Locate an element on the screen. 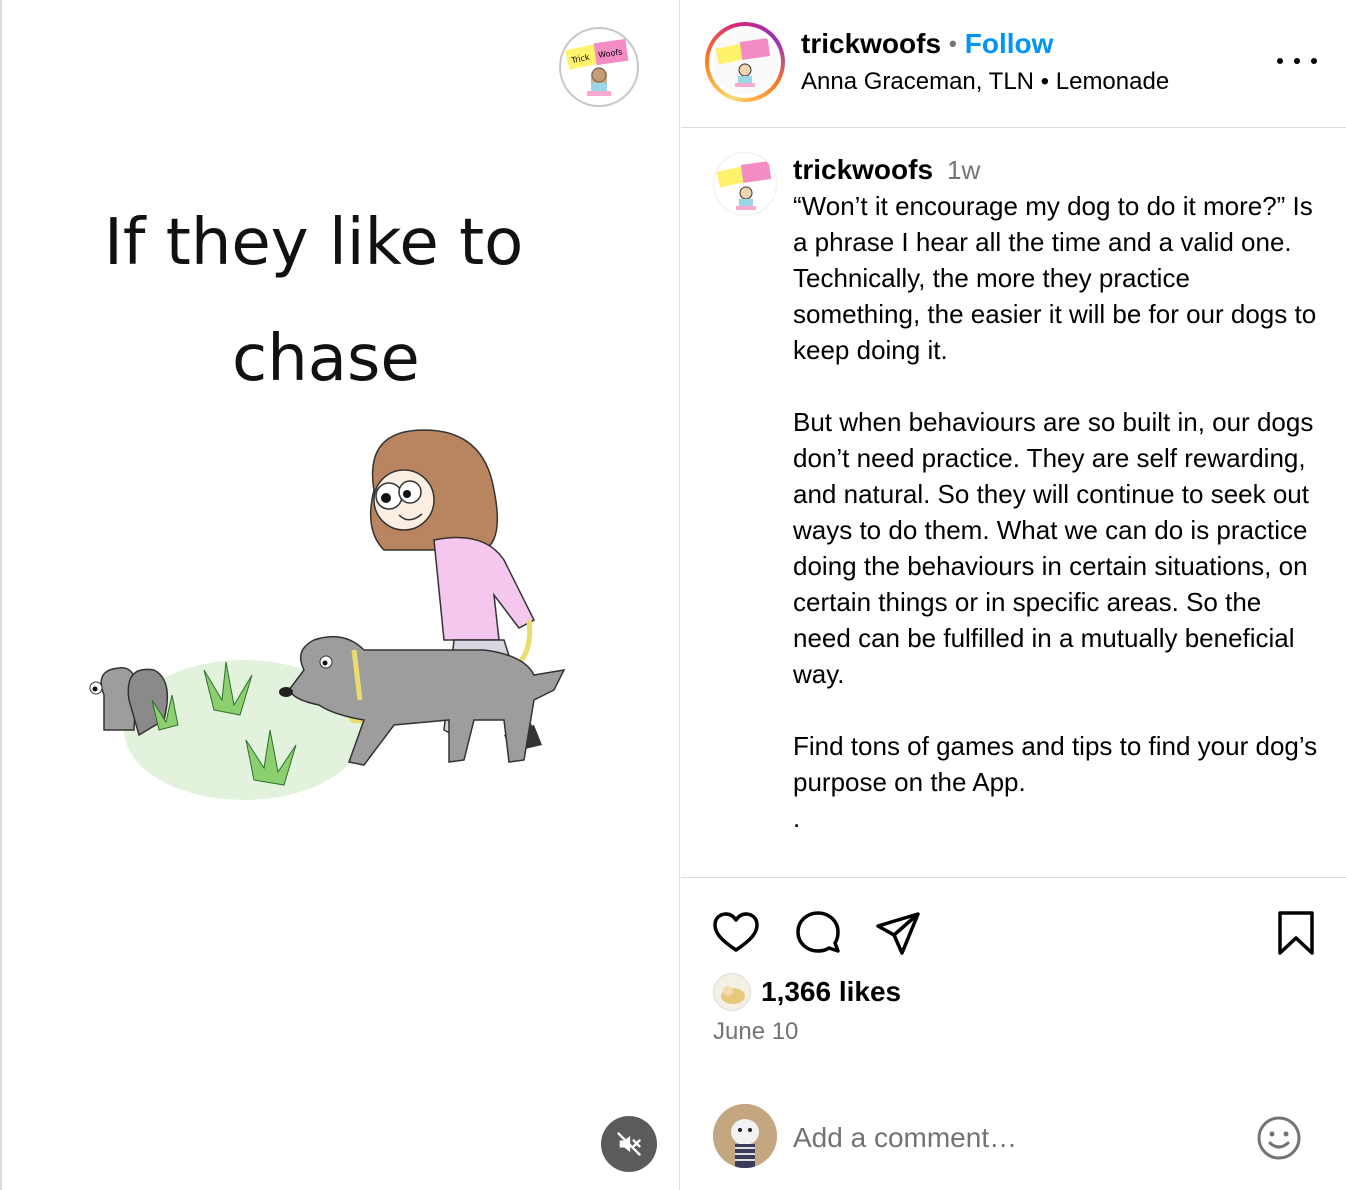 This screenshot has width=1346, height=1190. current-user-avatar is located at coordinates (745, 1136).